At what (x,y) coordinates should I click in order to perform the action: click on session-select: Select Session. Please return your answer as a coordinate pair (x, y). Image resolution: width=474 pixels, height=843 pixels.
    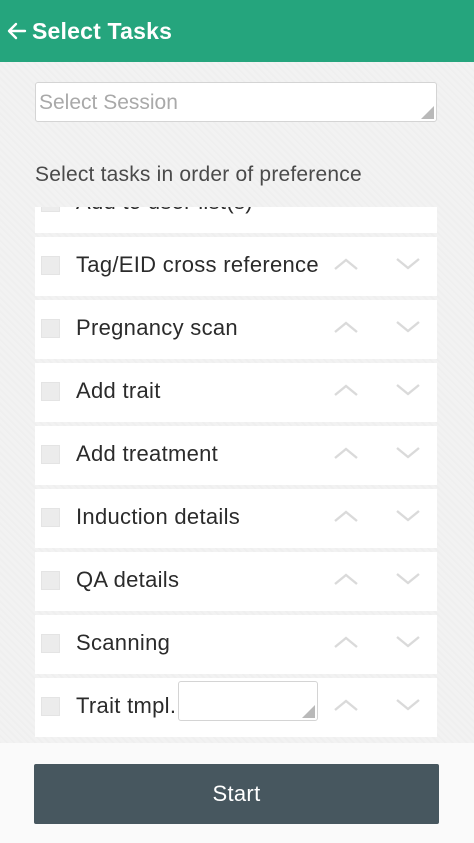
    Looking at the image, I should click on (236, 102).